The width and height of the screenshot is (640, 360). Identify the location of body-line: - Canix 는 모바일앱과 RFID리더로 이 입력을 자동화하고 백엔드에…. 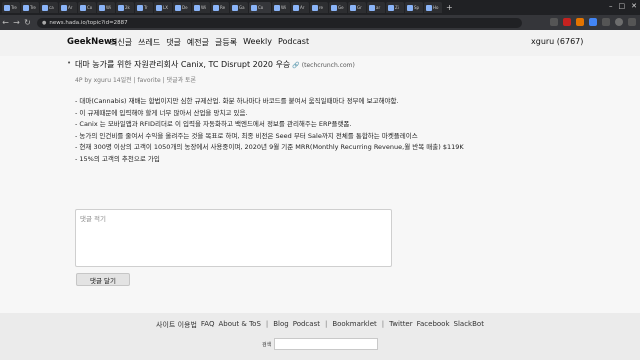
(213, 124).